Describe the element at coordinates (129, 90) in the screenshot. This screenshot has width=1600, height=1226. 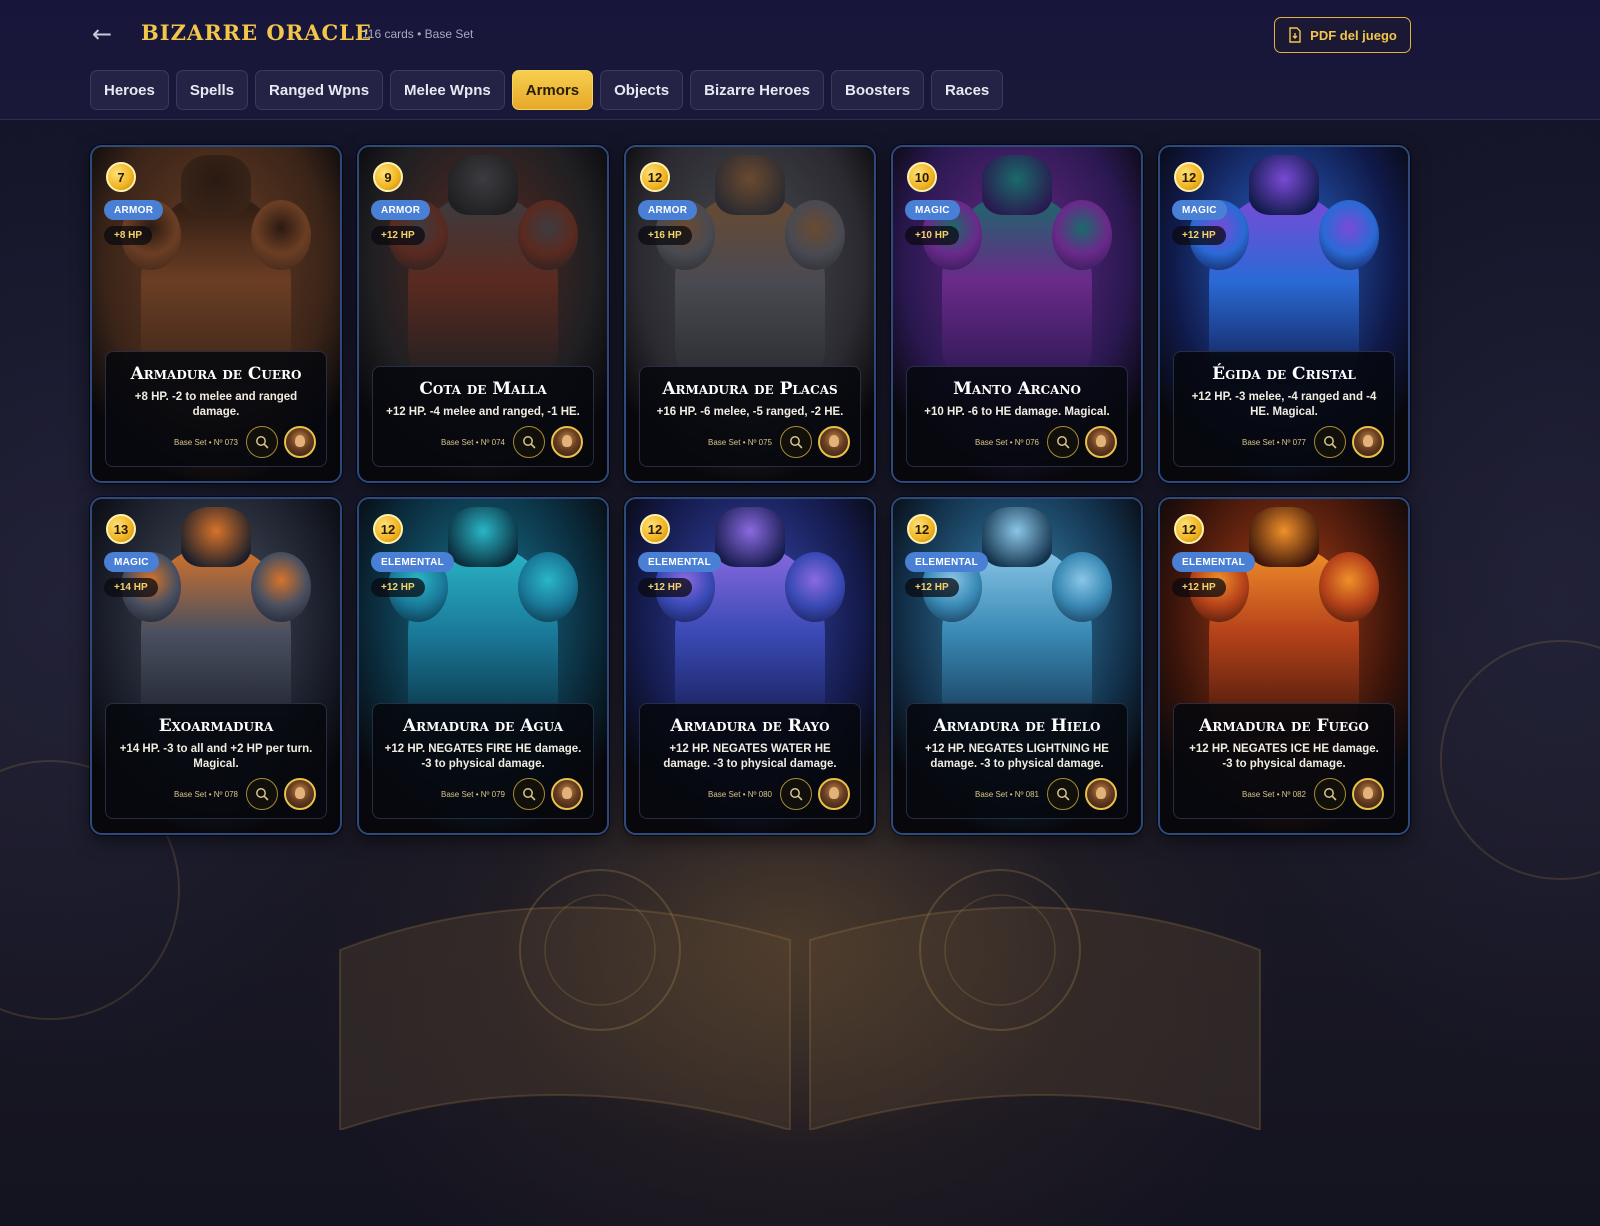
I see `tab-heroes: Heroes` at that location.